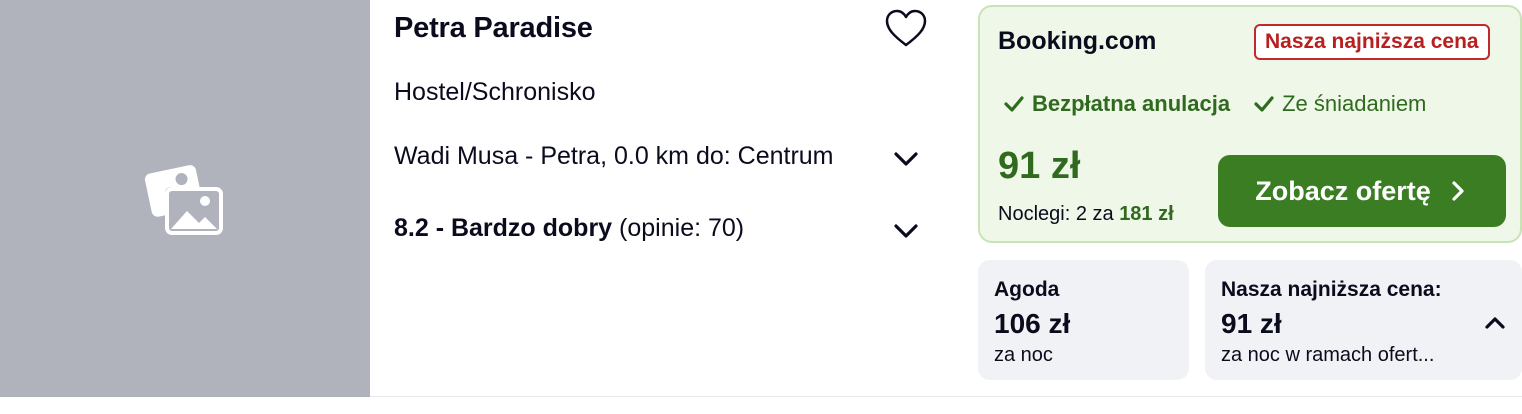 This screenshot has height=414, width=1522. I want to click on rating-row: 8.2 - Bardzo dobry (opinie: 70), so click(659, 231).